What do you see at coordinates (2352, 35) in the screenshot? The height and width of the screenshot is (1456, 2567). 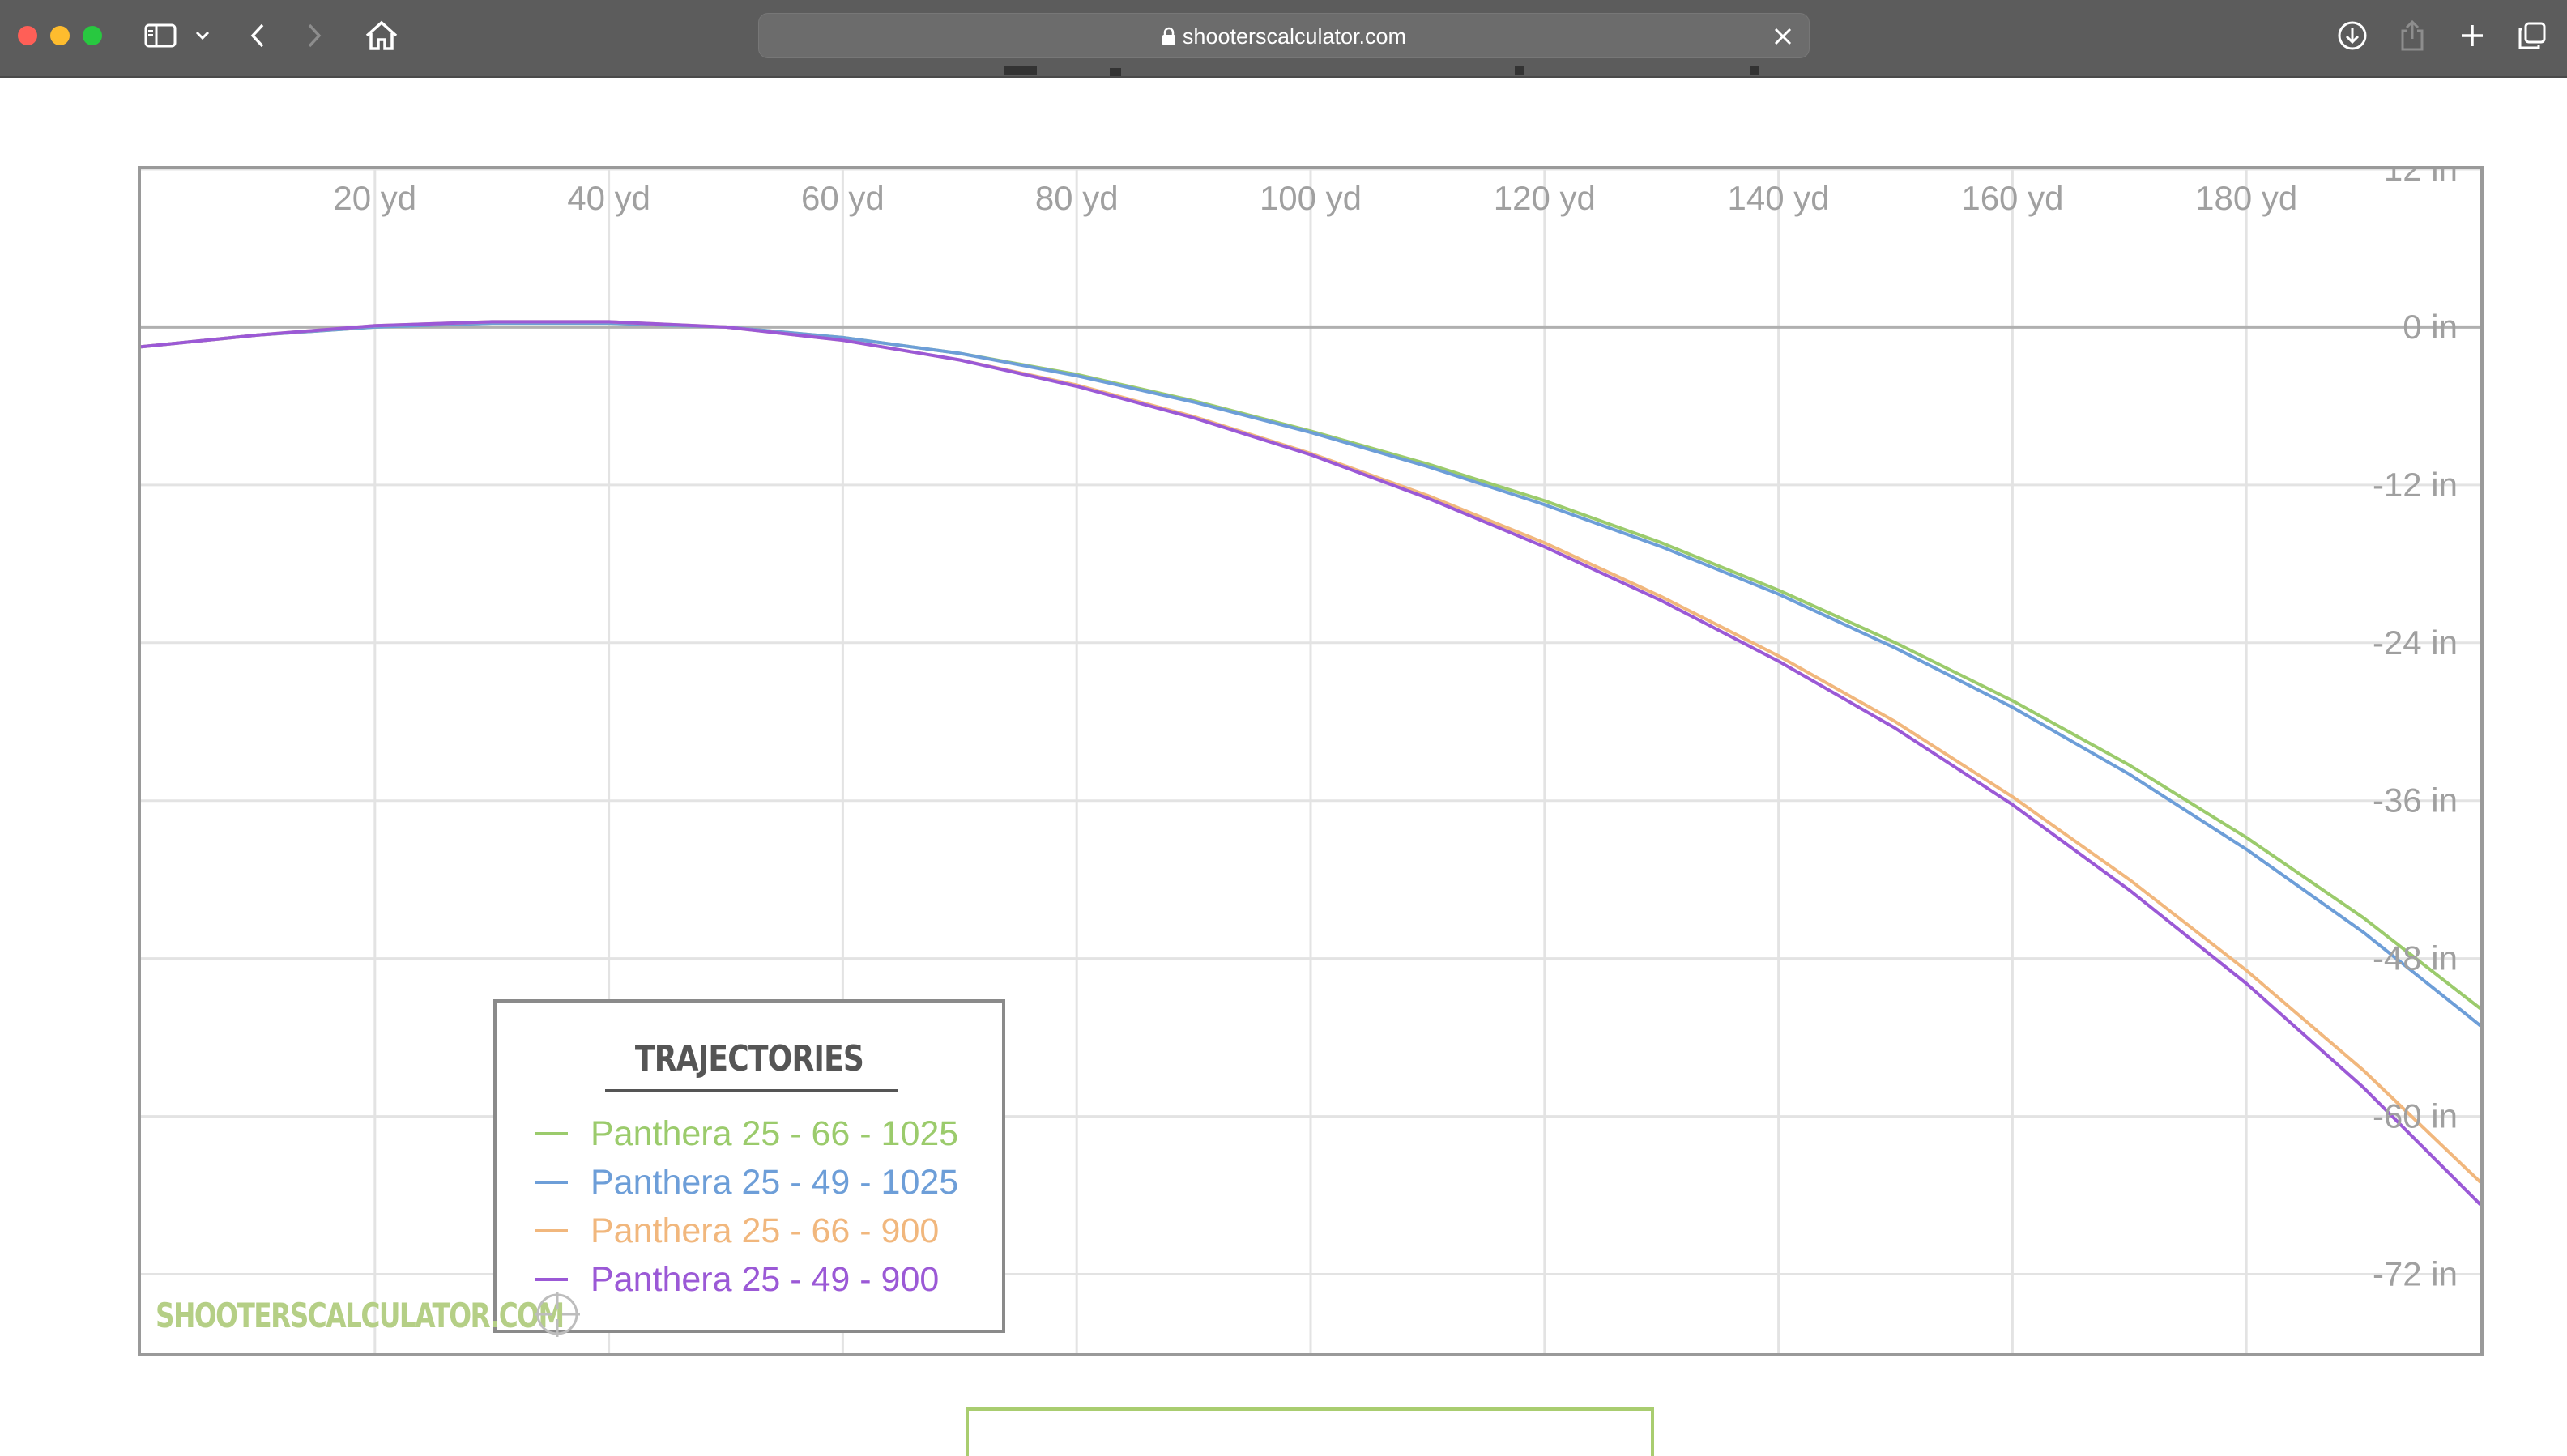 I see `downloads-icon` at bounding box center [2352, 35].